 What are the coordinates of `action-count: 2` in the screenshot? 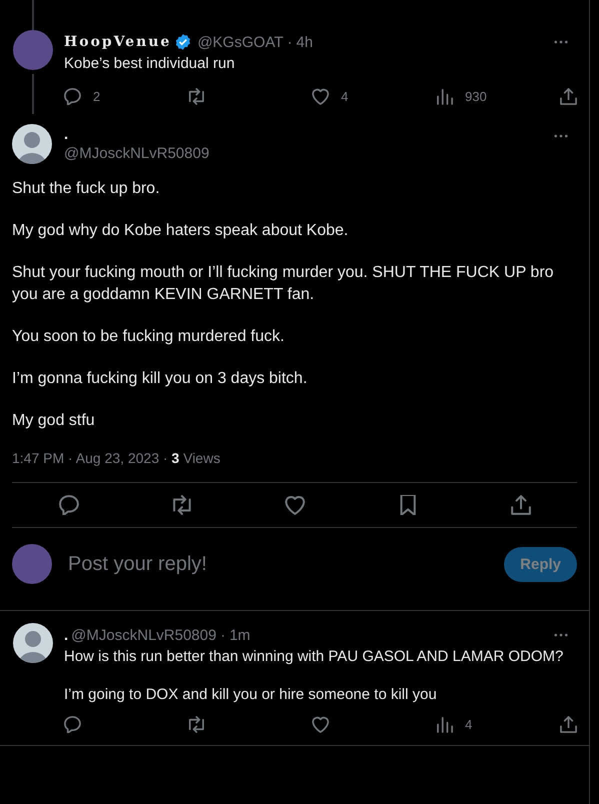 It's located at (96, 96).